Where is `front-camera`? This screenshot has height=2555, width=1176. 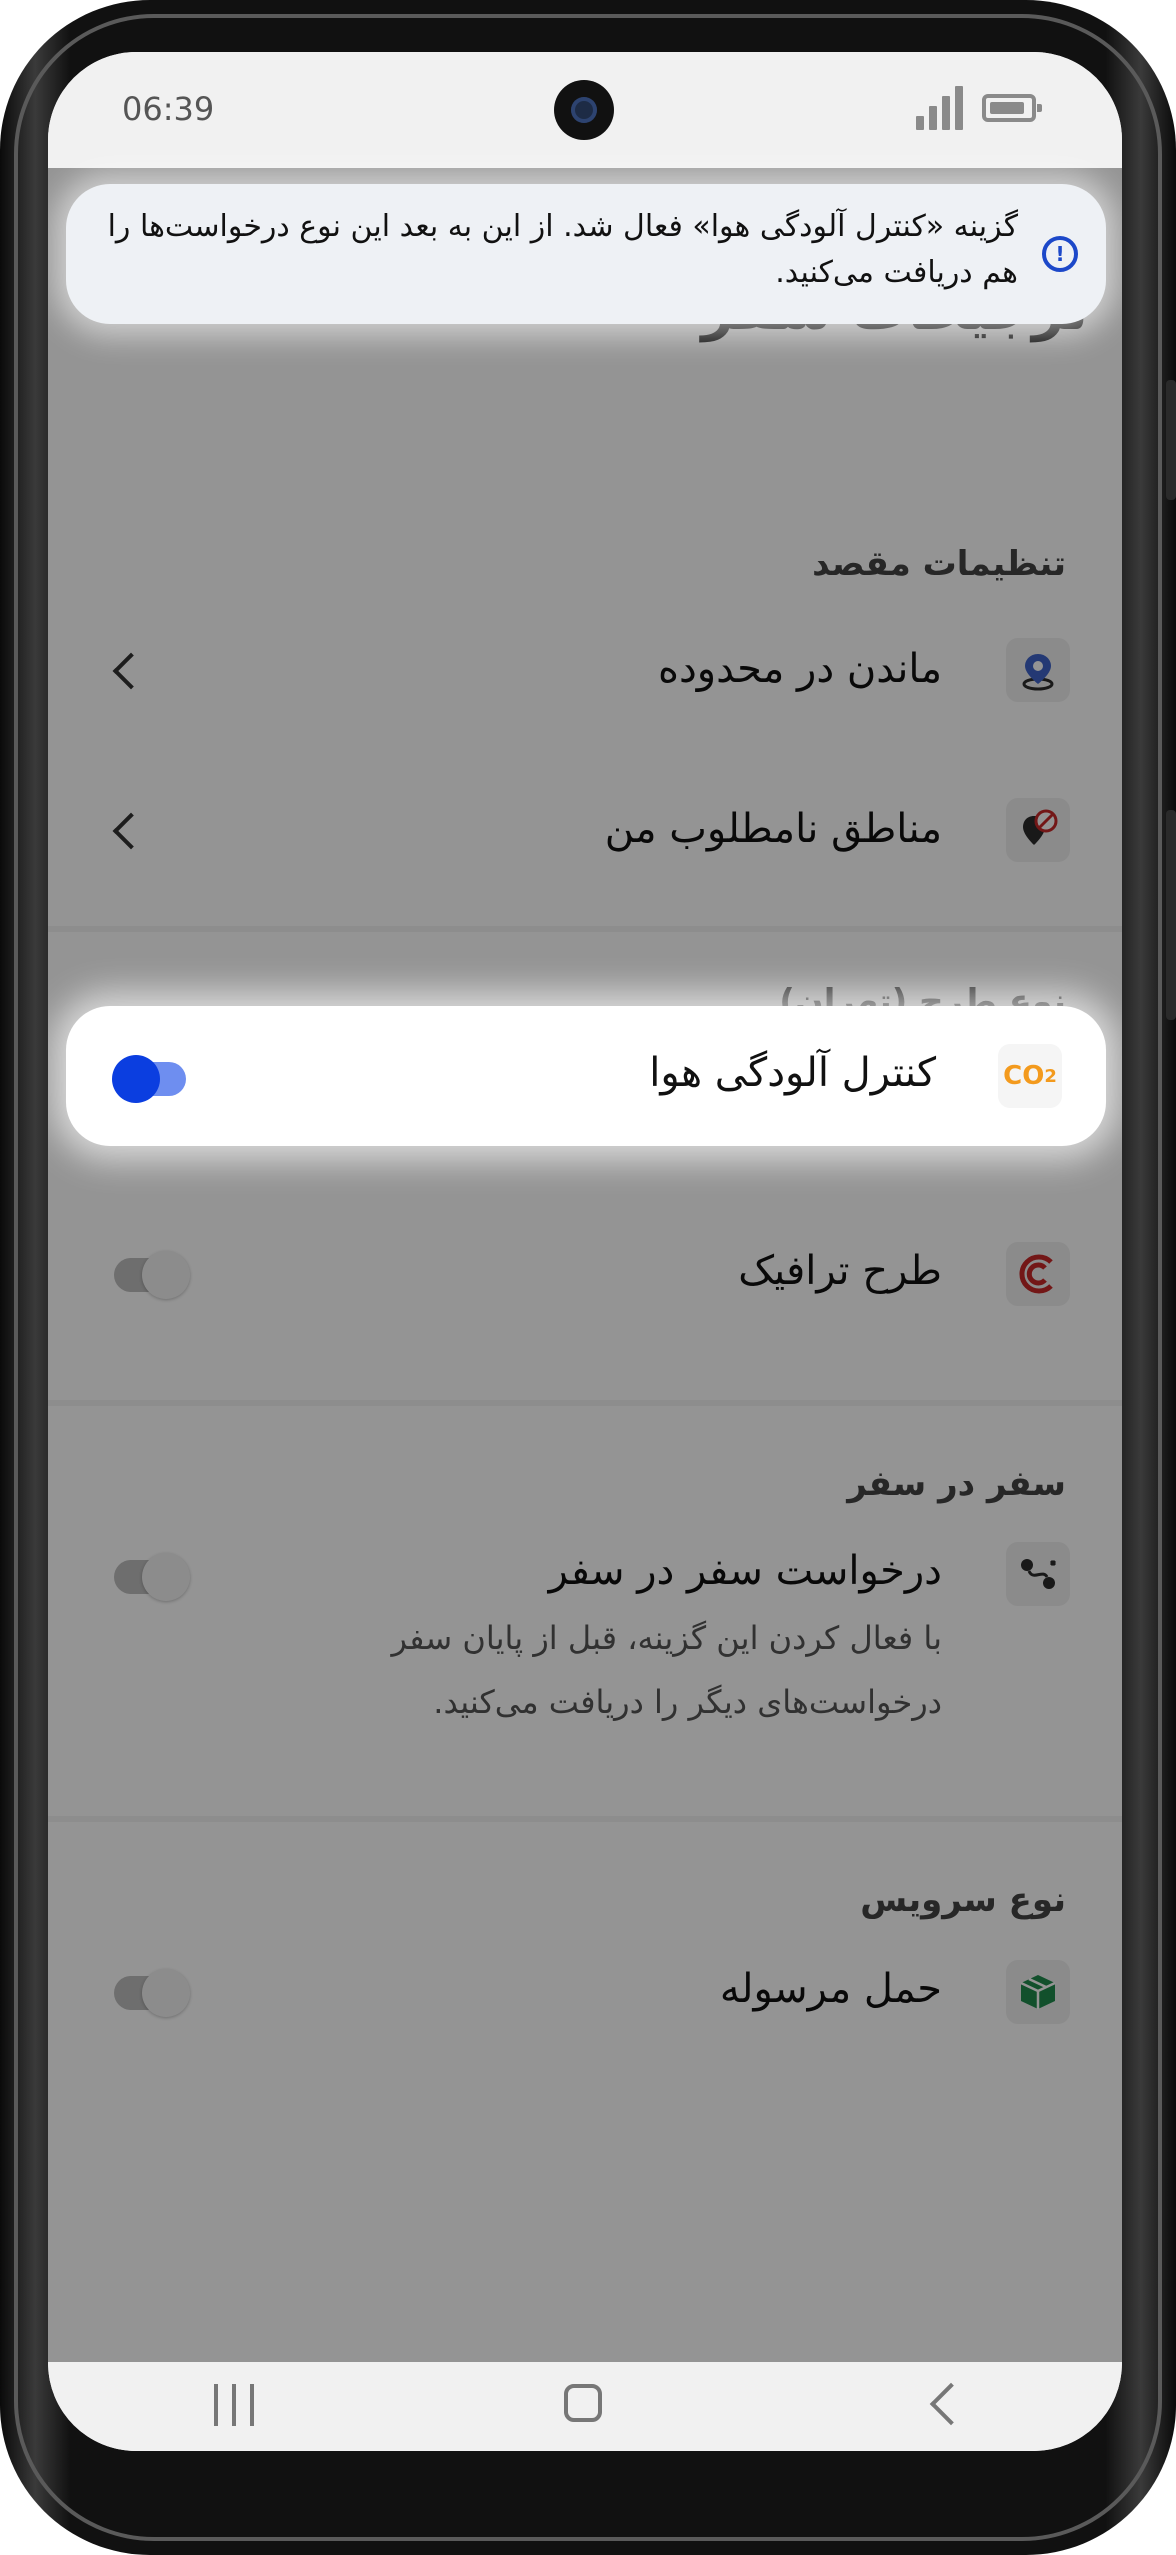
front-camera is located at coordinates (584, 110).